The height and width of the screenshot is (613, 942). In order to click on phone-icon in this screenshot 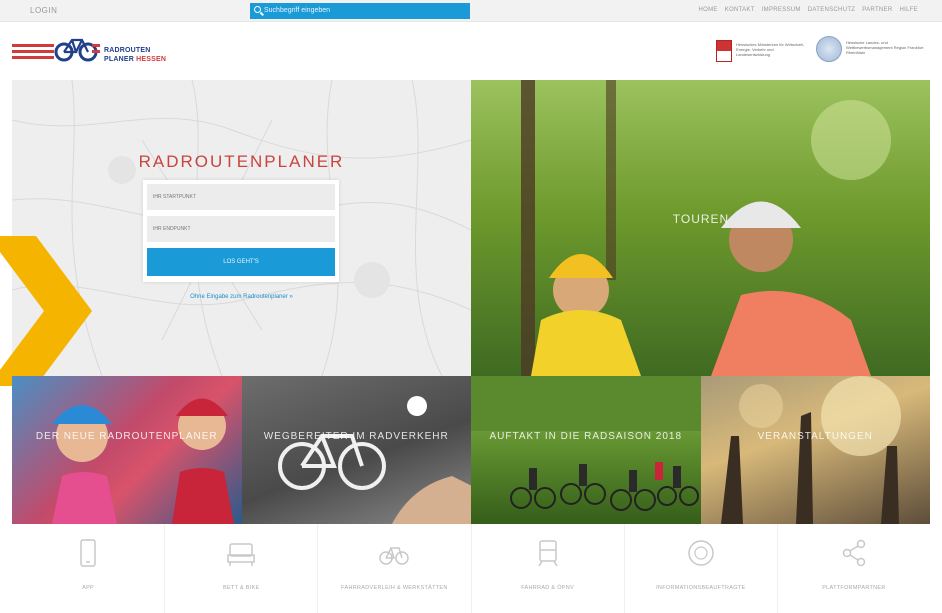, I will do `click(88, 553)`.